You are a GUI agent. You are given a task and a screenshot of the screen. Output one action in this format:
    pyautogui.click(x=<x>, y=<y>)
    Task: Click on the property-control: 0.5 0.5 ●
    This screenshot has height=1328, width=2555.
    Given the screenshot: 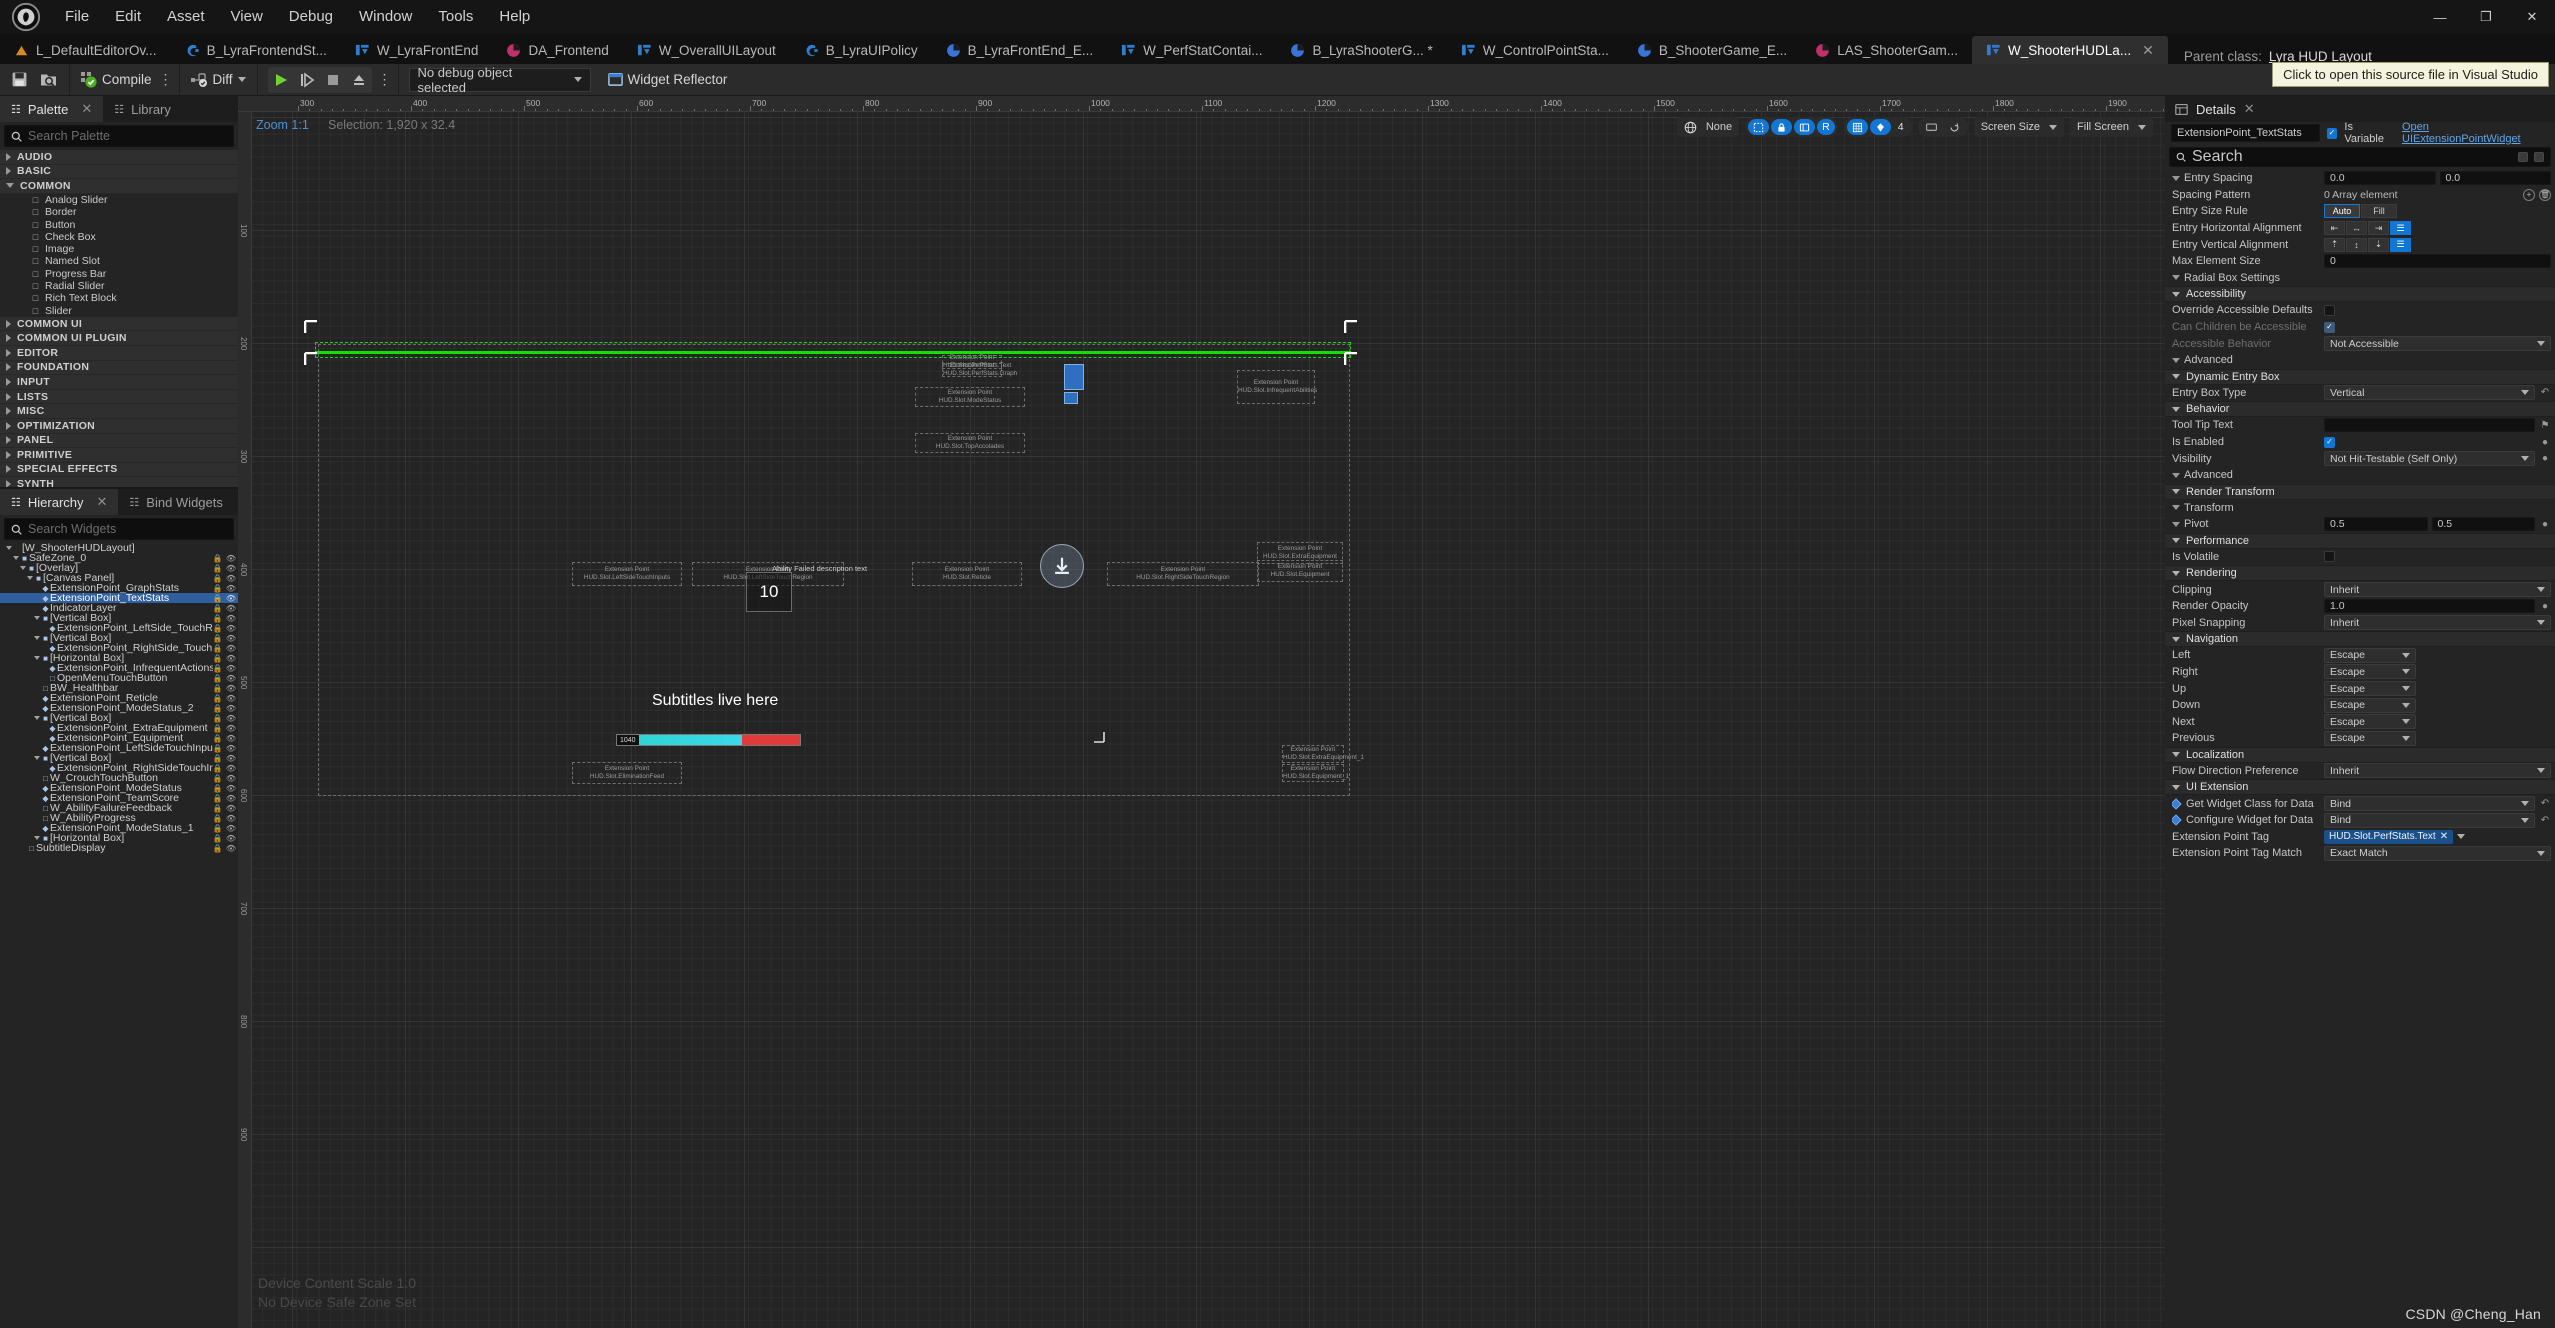 What is the action you would take?
    pyautogui.click(x=2439, y=524)
    